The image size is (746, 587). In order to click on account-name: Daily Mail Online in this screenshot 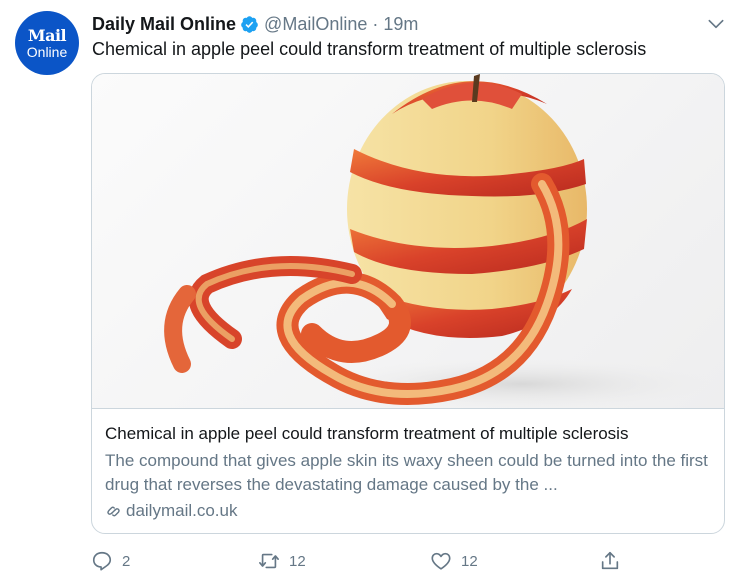, I will do `click(164, 24)`.